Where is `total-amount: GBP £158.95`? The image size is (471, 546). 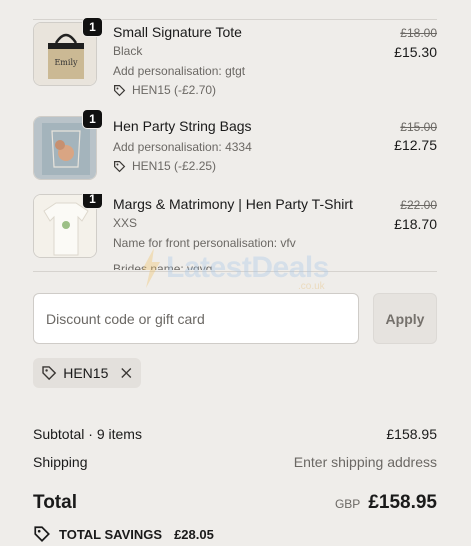
total-amount: GBP £158.95 is located at coordinates (386, 503).